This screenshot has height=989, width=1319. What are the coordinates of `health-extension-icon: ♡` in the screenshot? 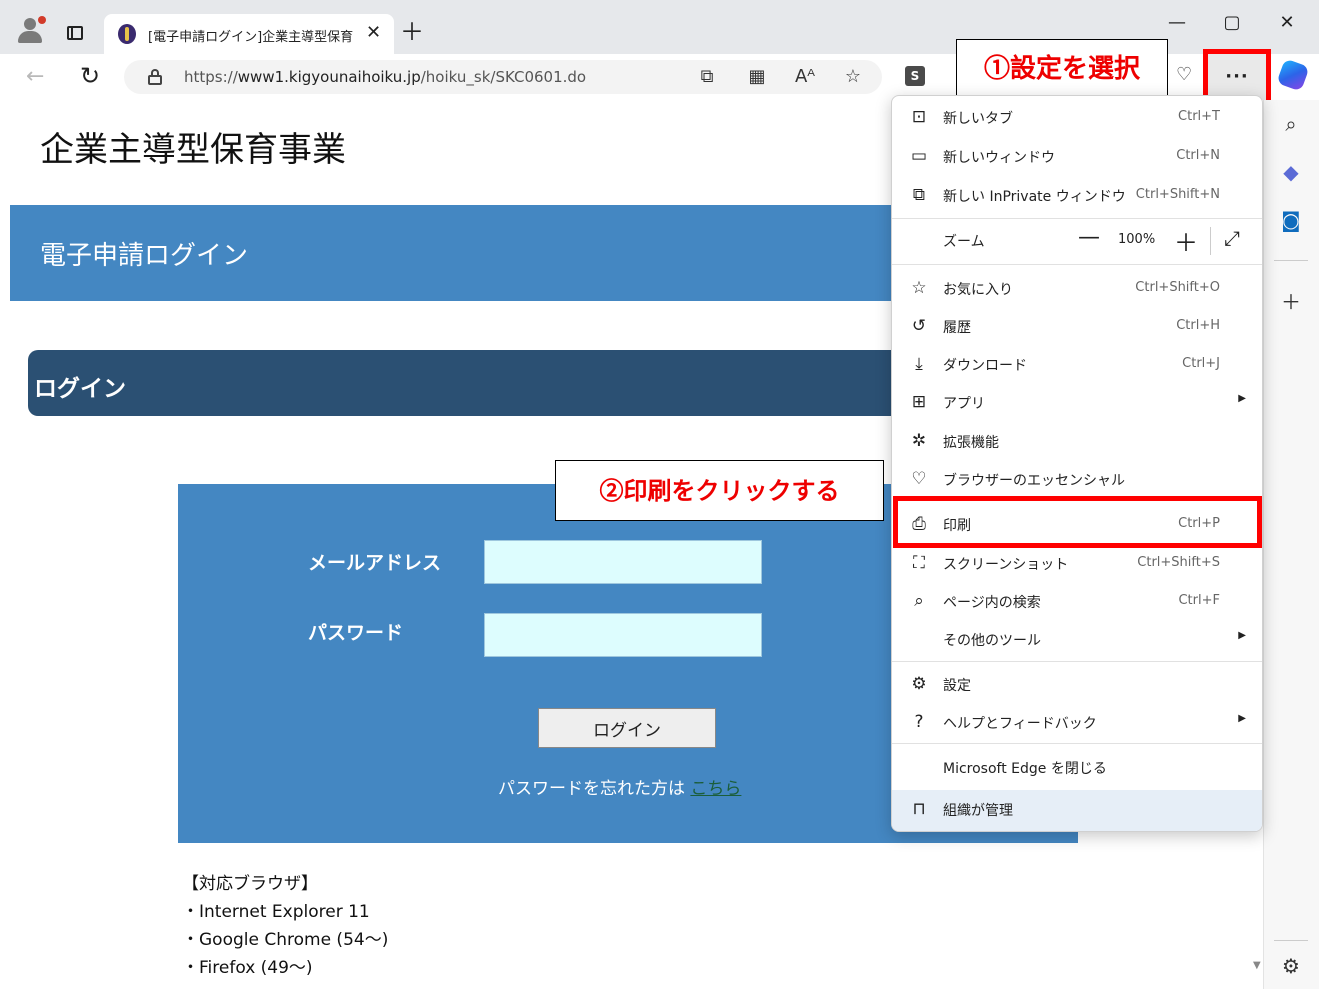 It's located at (1184, 74).